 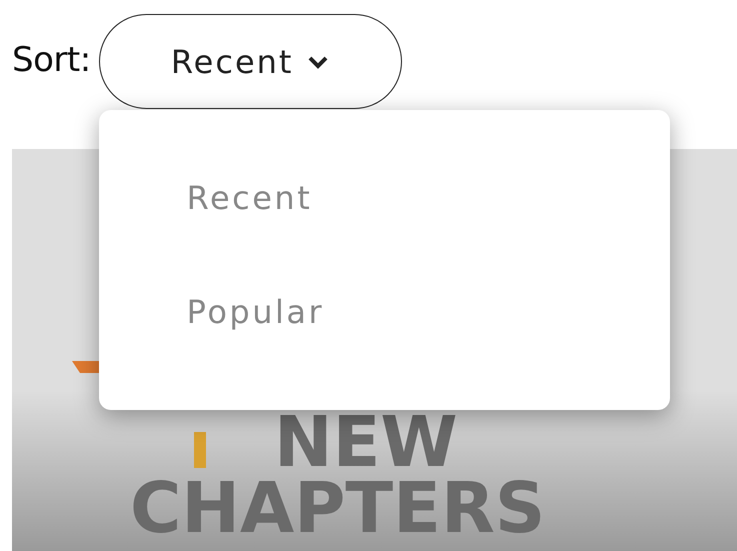 I want to click on sort-label: Sort:, so click(x=51, y=60).